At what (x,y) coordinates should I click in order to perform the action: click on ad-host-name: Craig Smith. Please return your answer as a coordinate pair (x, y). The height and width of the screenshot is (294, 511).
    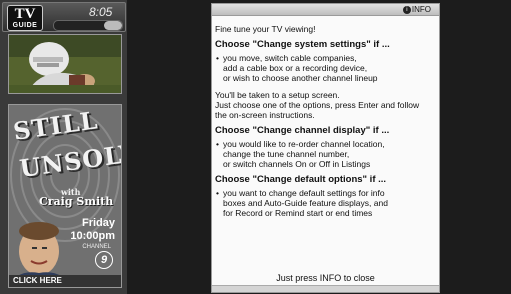
    Looking at the image, I should click on (76, 201).